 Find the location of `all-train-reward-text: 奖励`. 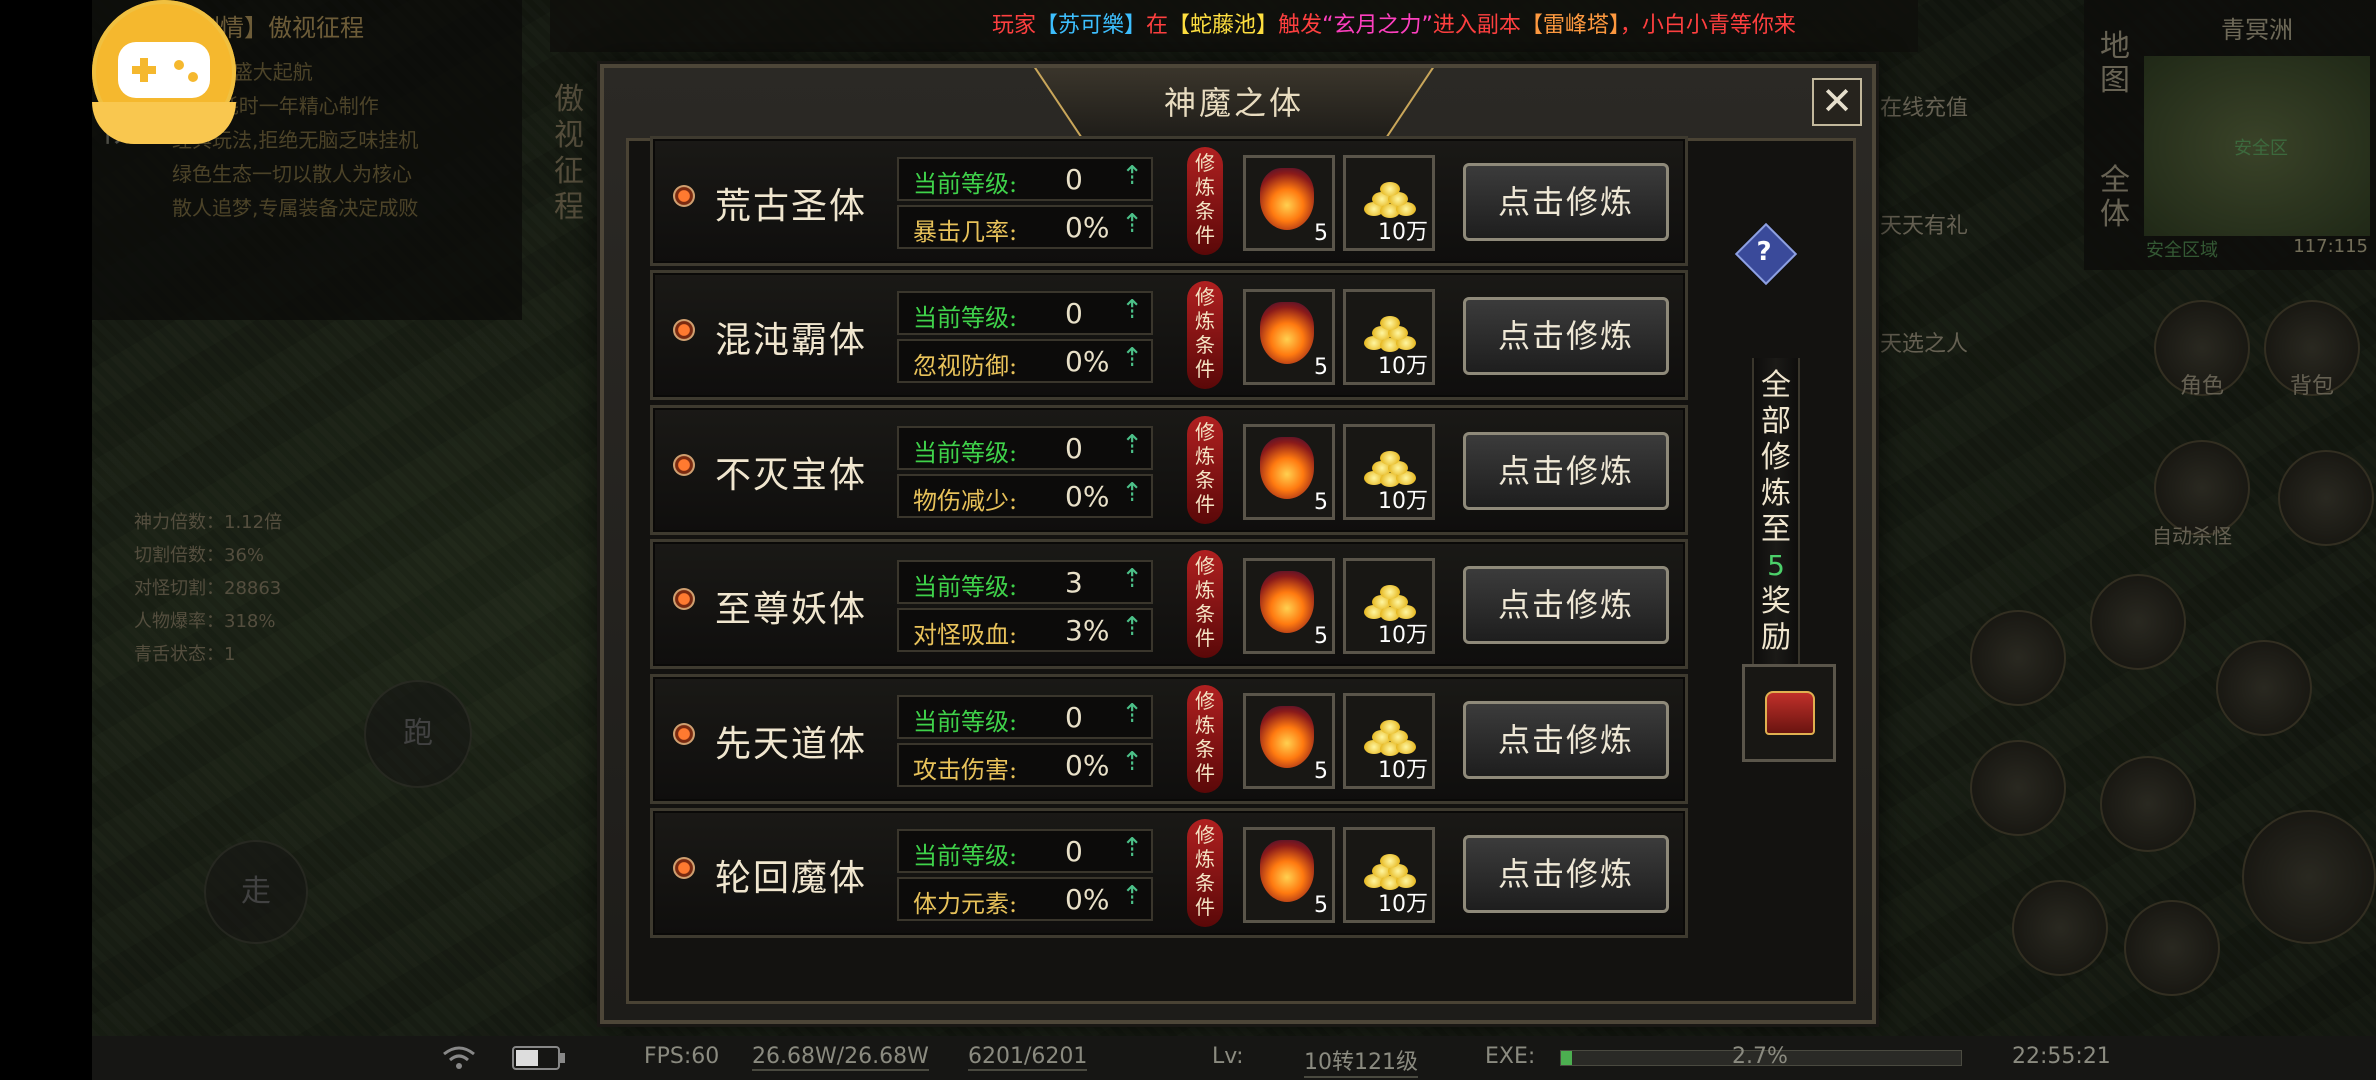

all-train-reward-text: 奖励 is located at coordinates (1776, 619).